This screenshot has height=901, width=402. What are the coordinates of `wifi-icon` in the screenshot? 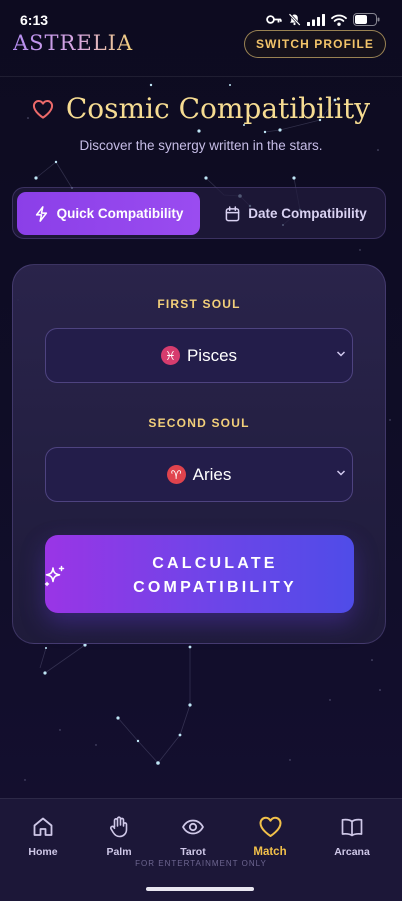 It's located at (339, 20).